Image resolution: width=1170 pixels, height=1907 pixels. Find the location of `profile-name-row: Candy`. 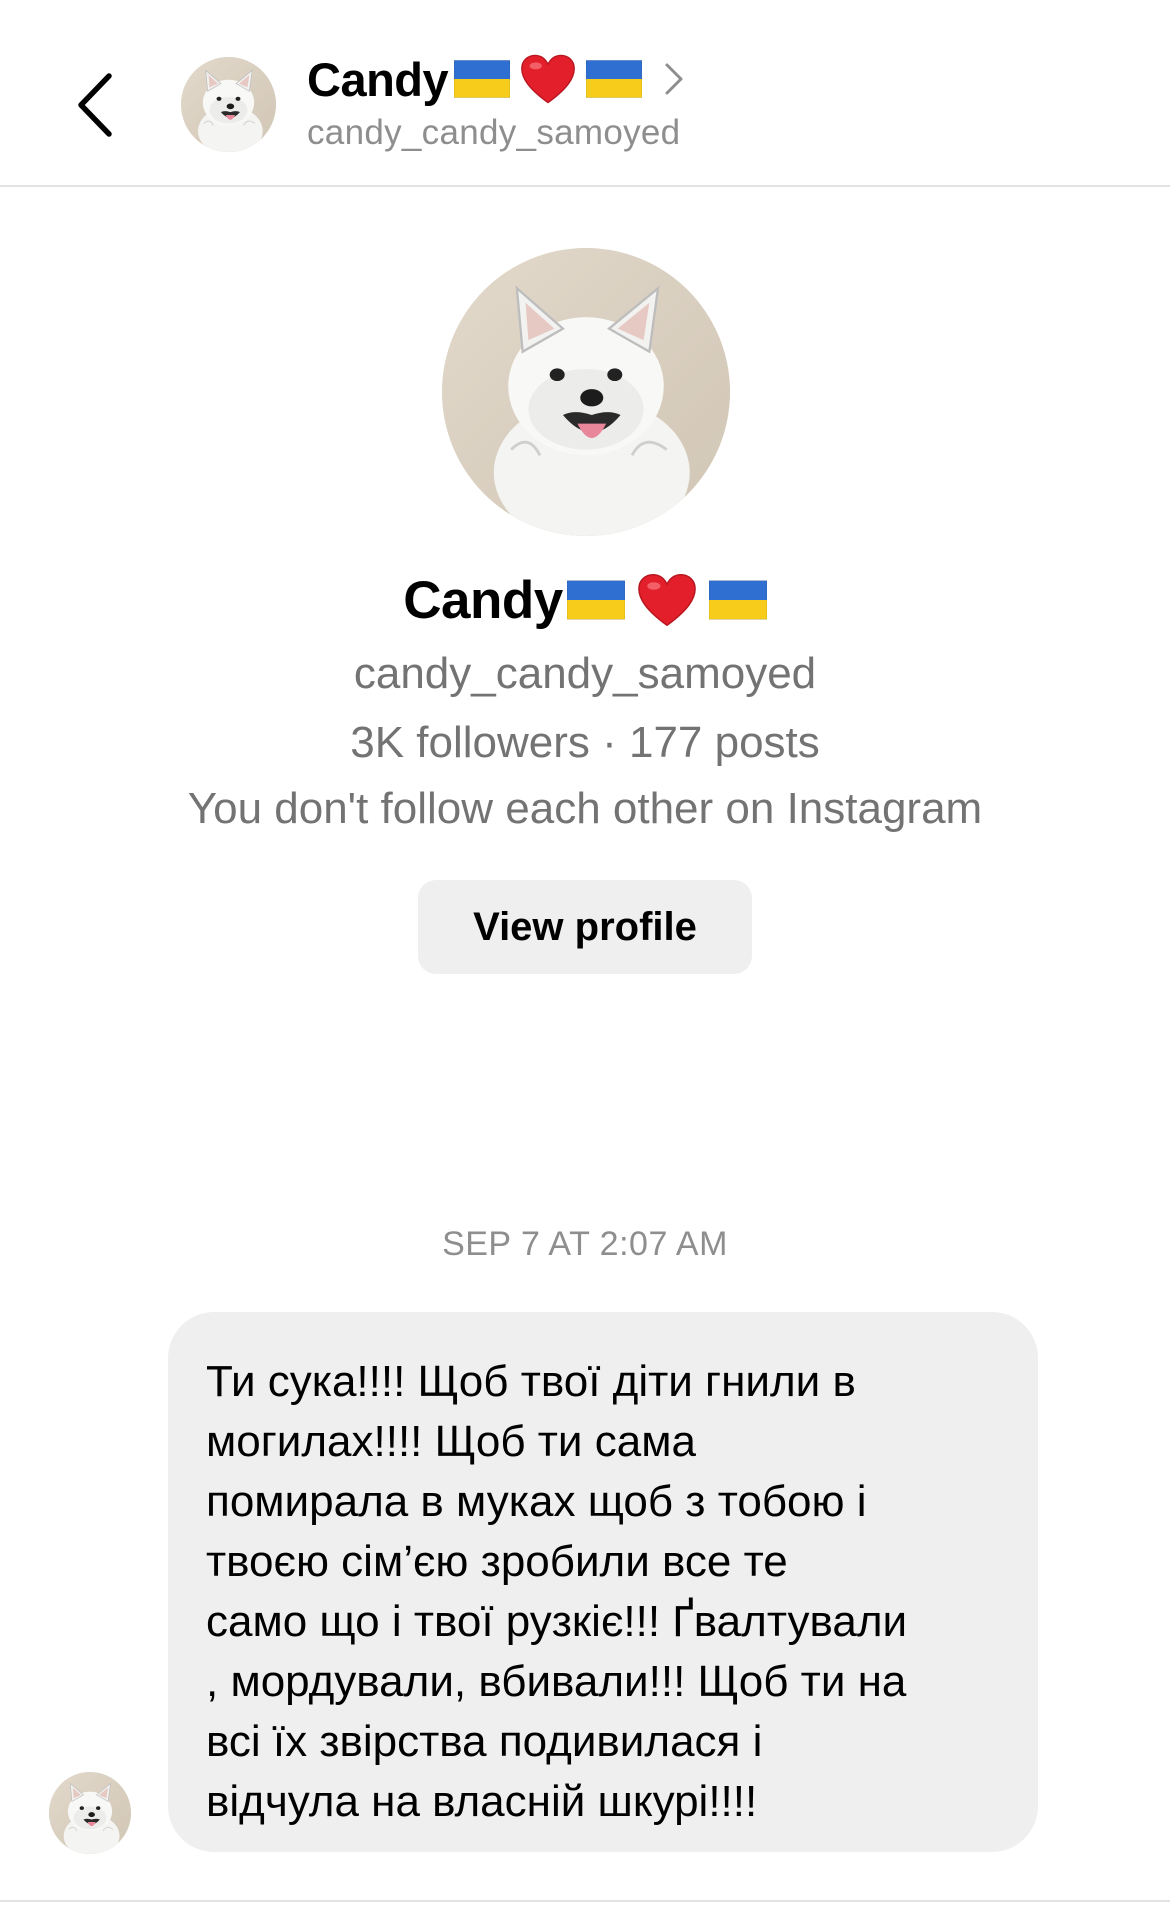

profile-name-row: Candy is located at coordinates (585, 600).